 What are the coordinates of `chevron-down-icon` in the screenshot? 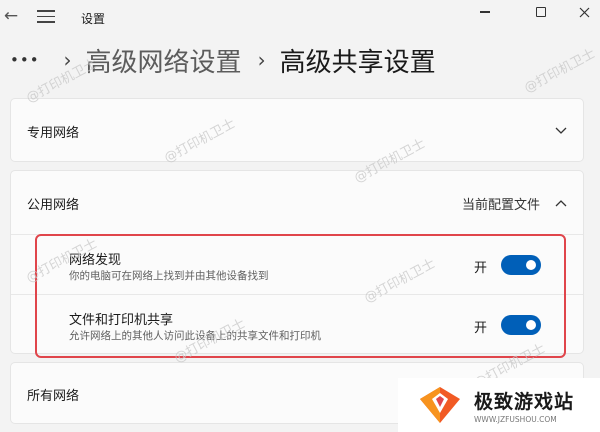 It's located at (561, 130).